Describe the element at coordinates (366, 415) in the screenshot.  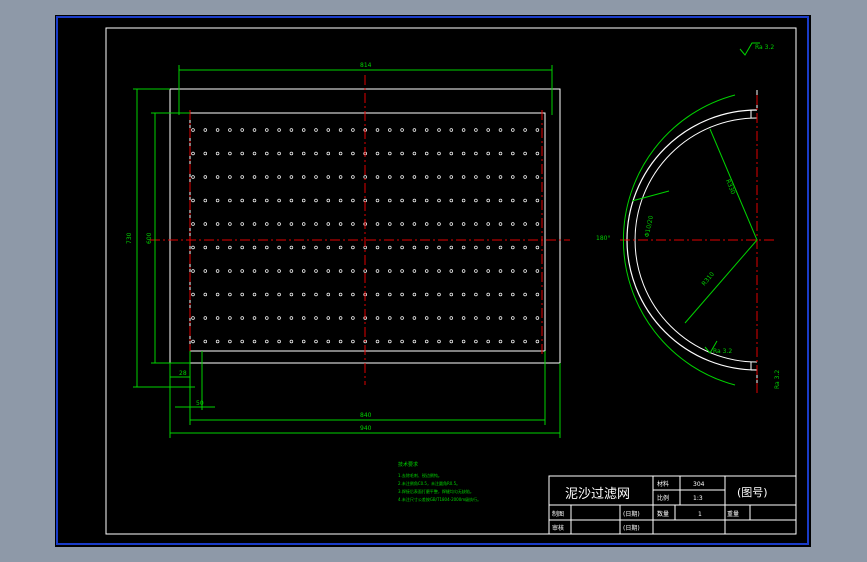
I see `dim-bottom-inner: 840` at that location.